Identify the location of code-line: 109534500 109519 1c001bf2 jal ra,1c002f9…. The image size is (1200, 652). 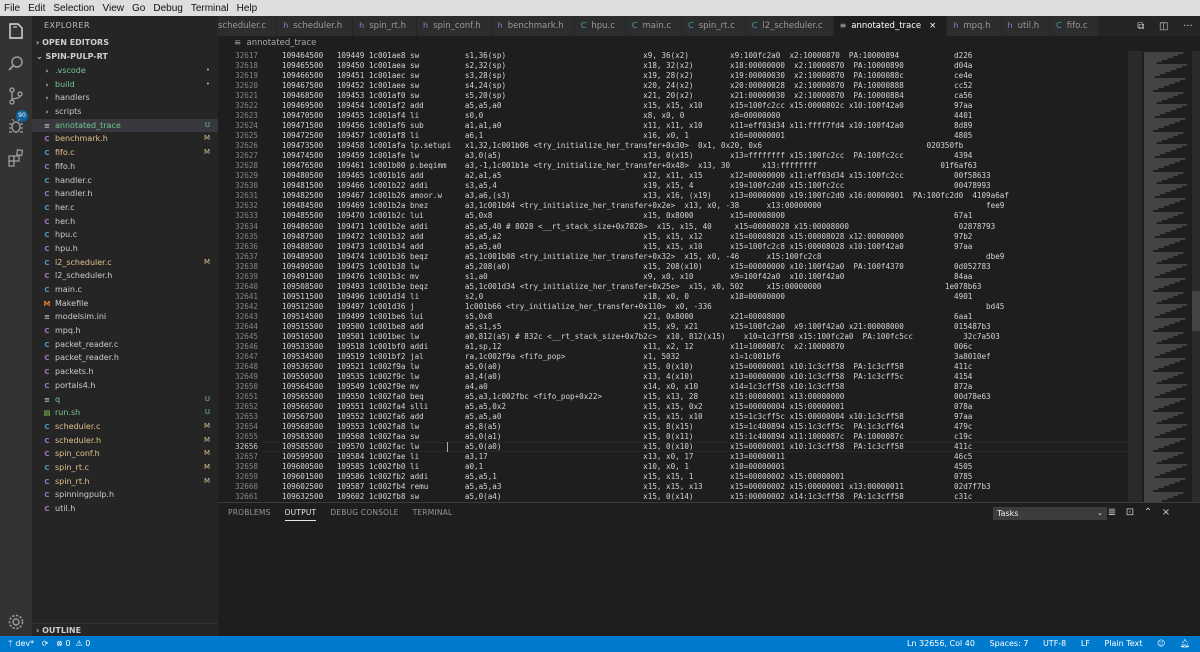
(705, 356).